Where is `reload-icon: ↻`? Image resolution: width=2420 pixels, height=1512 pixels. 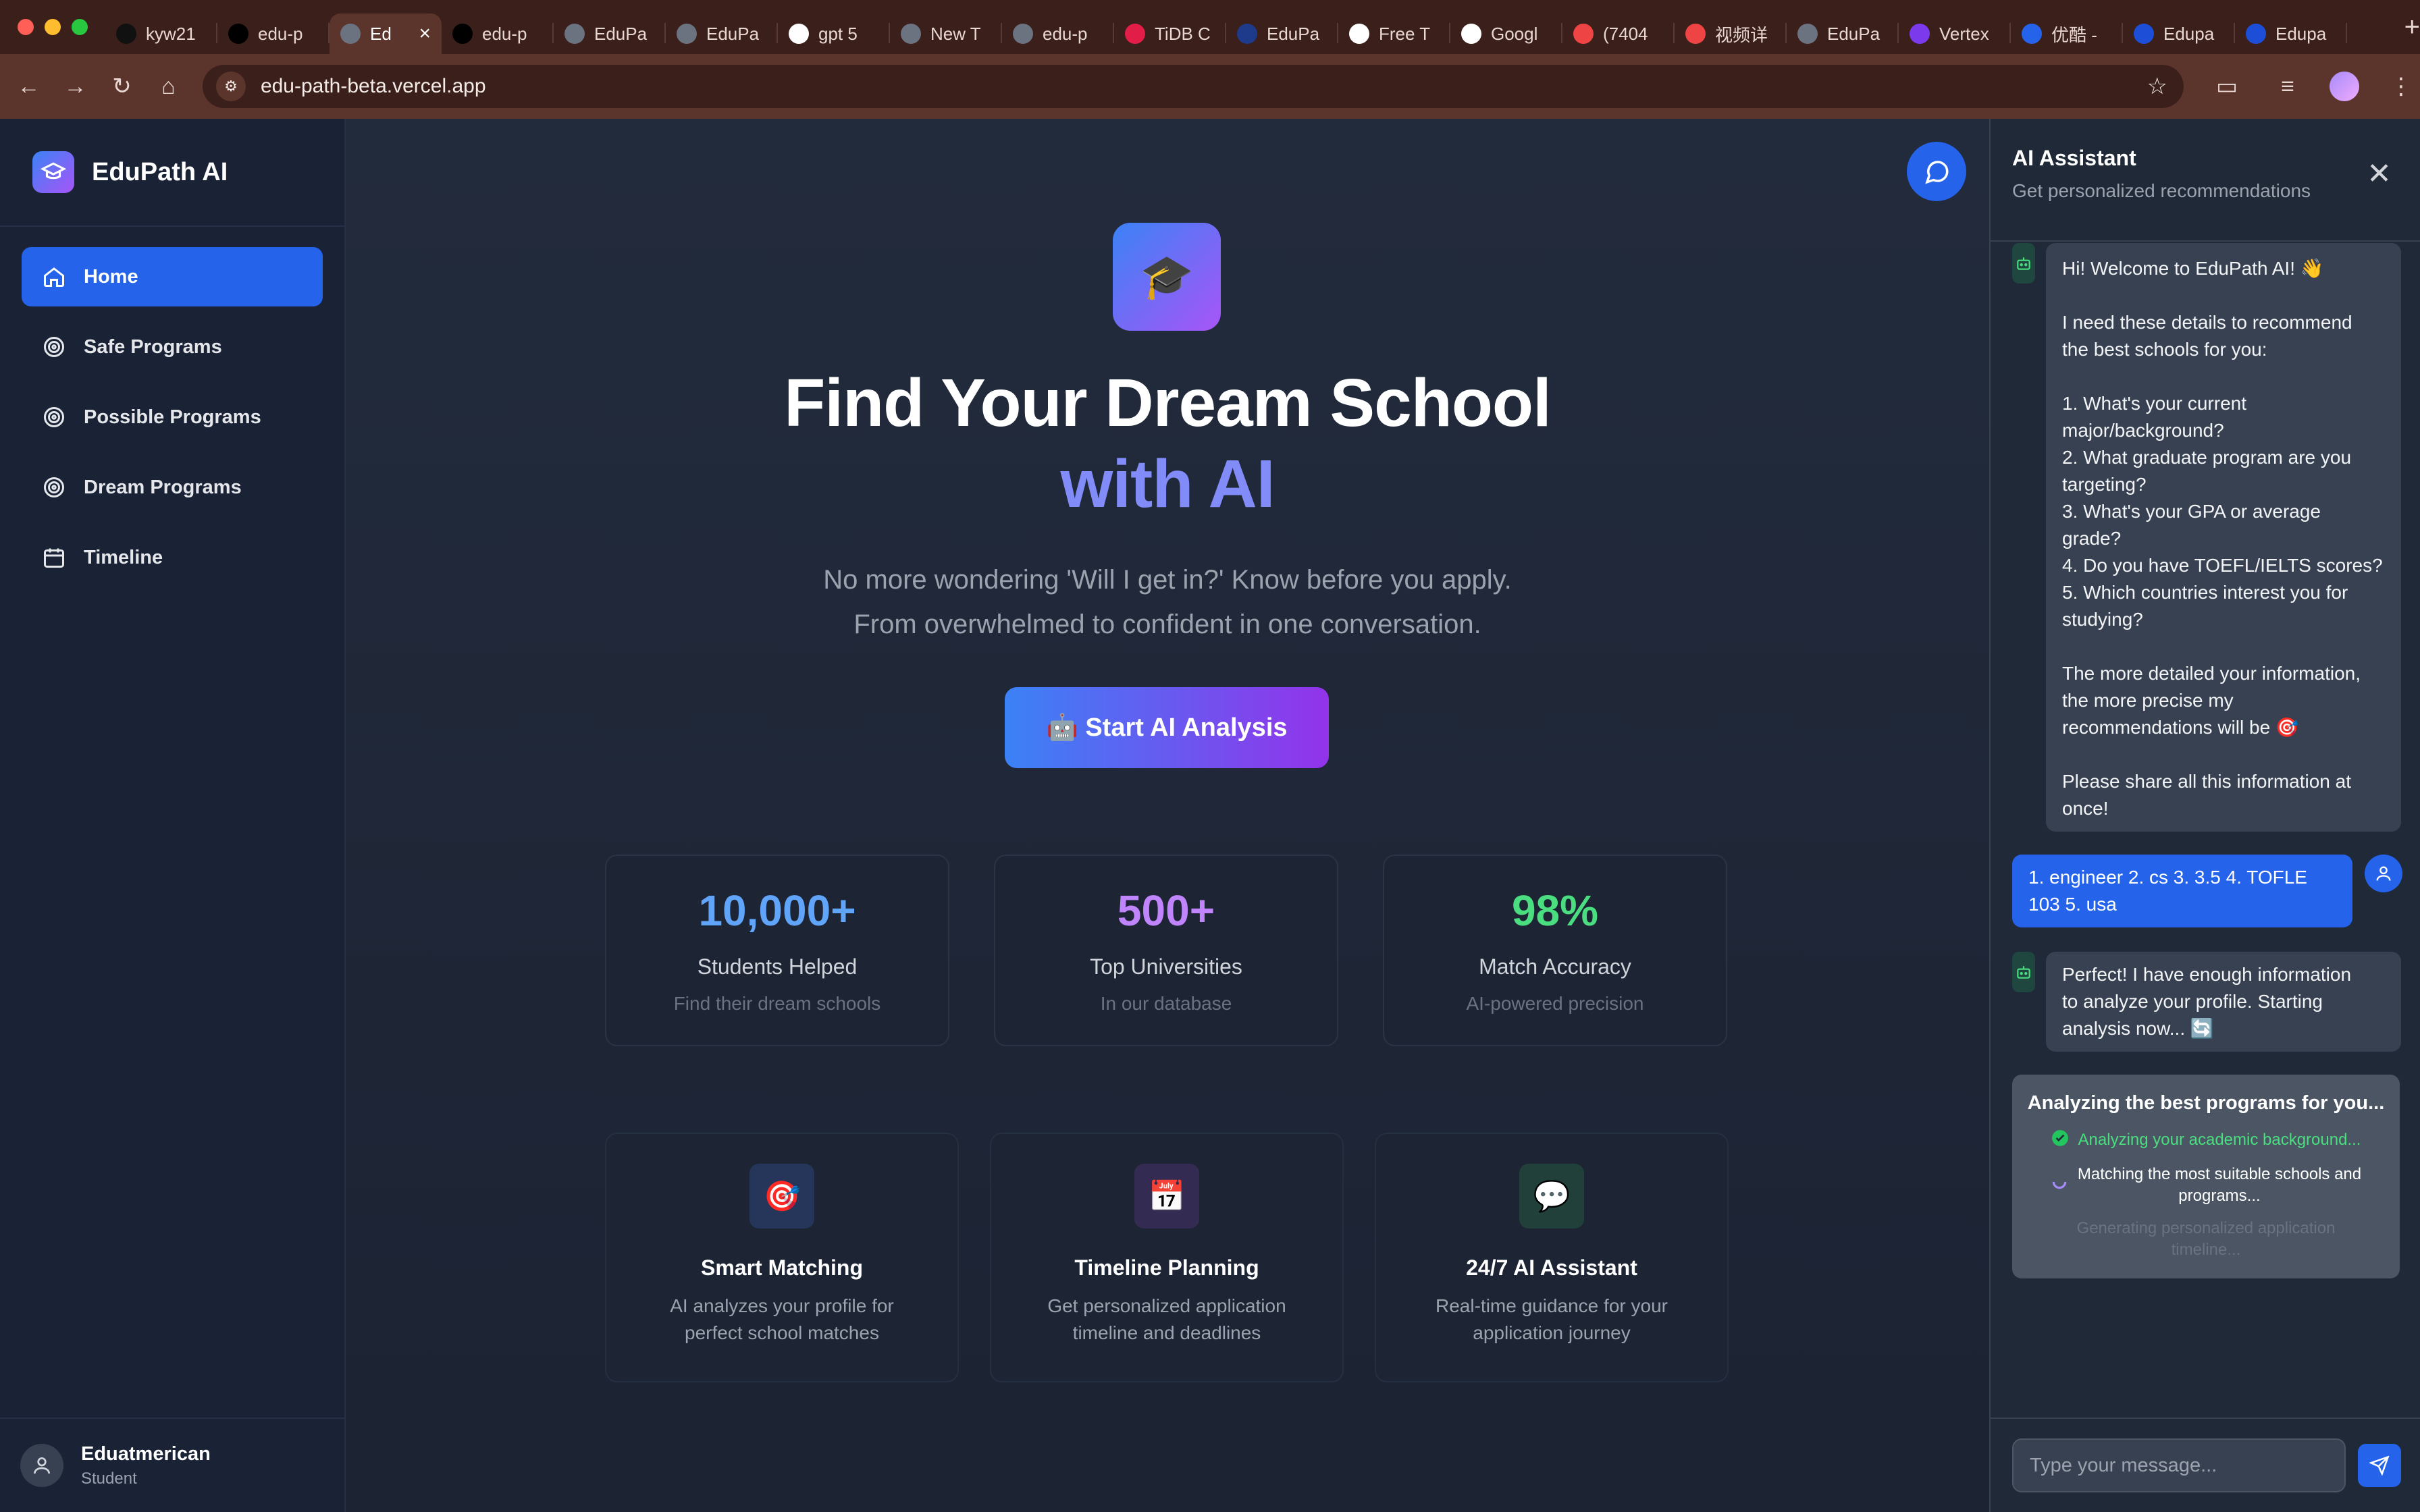 reload-icon: ↻ is located at coordinates (122, 87).